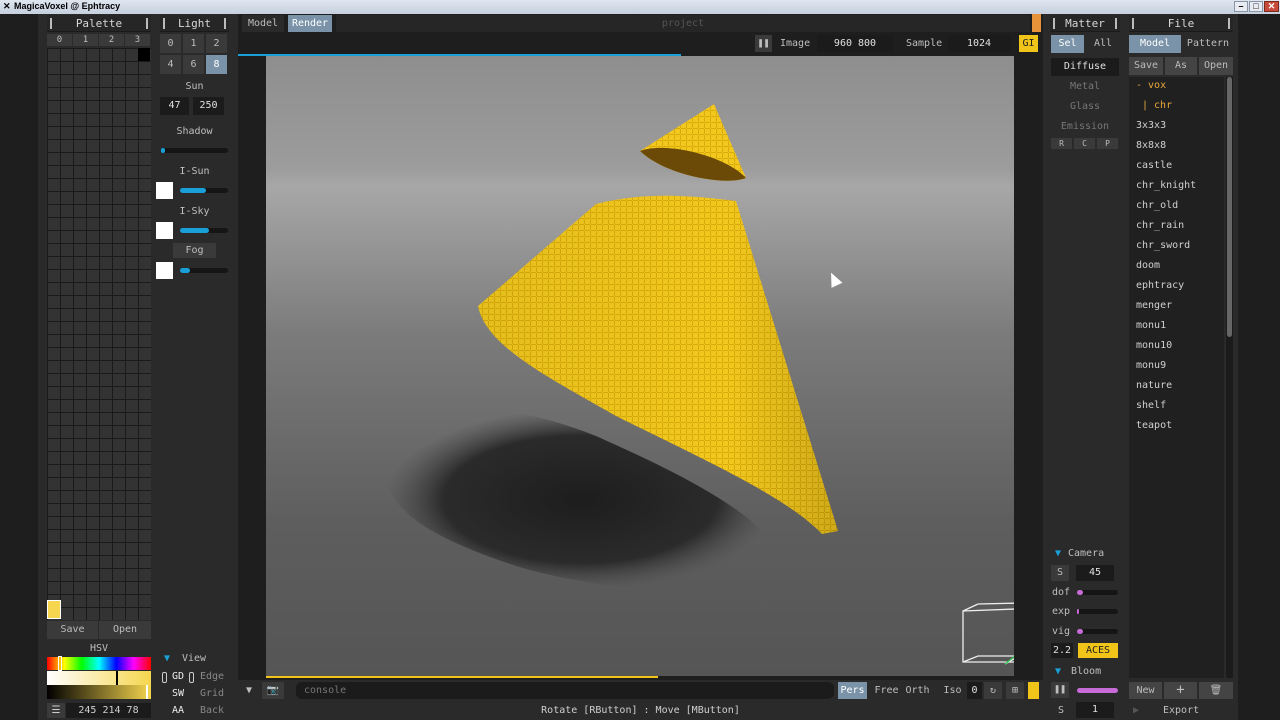  I want to click on palette-open-button: Open, so click(125, 630).